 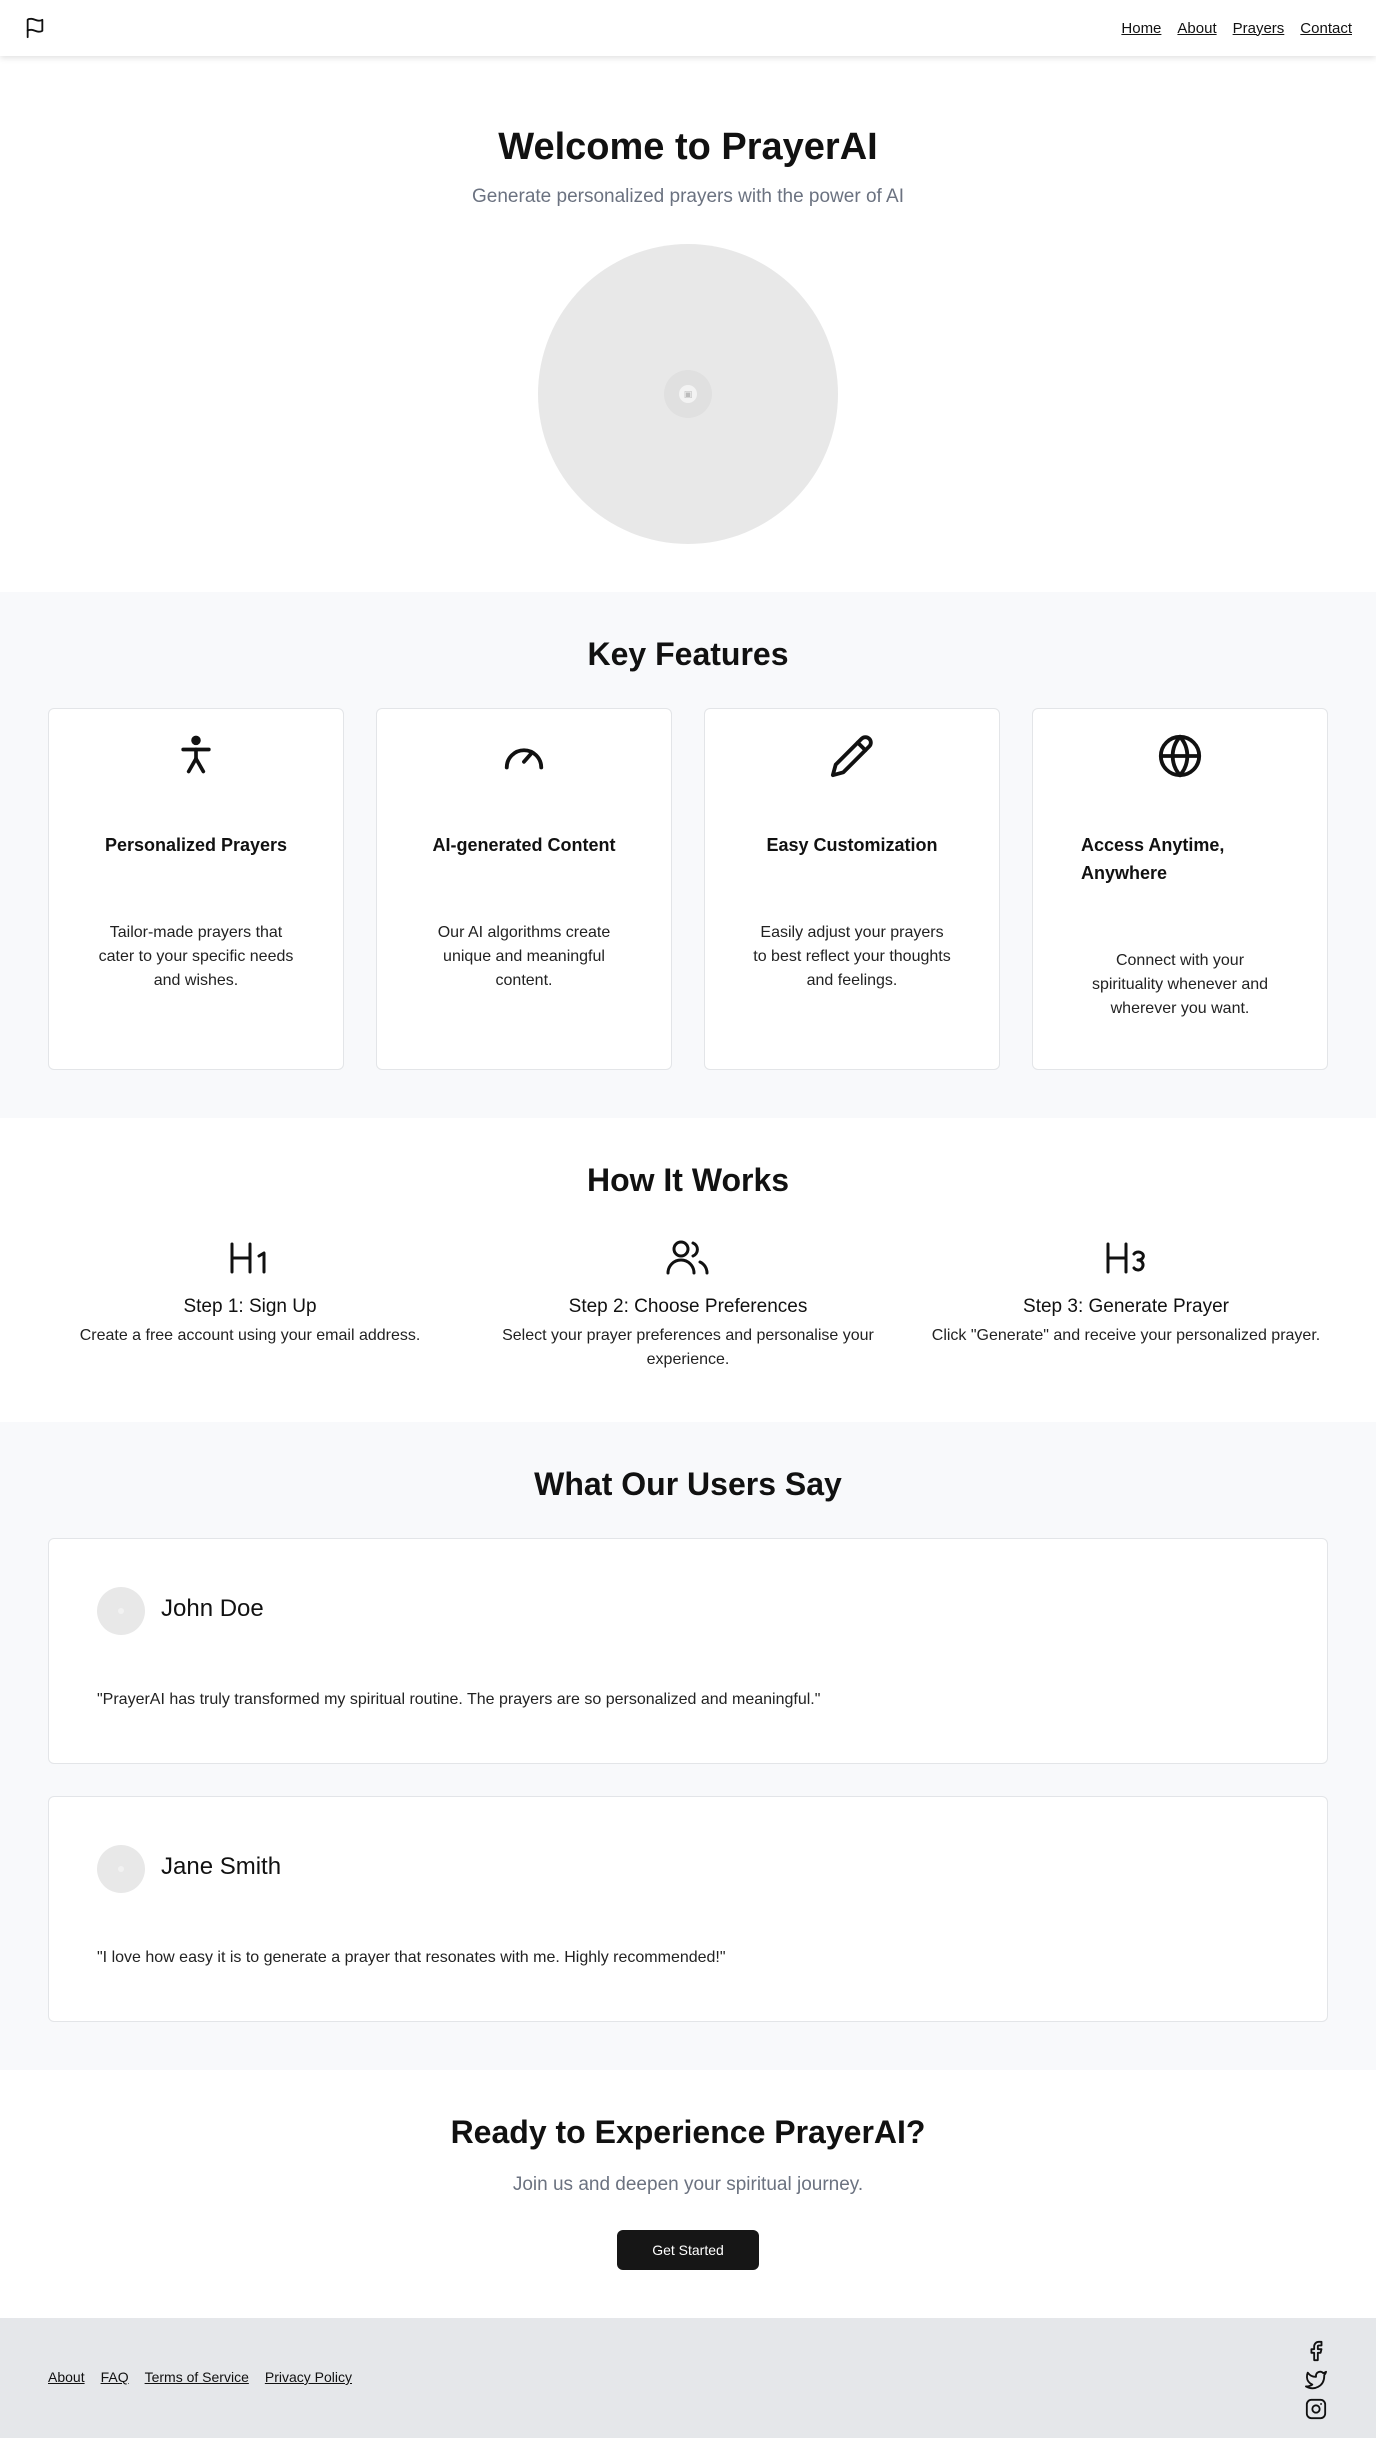 I want to click on step-title: Step 1: Sign Up, so click(x=250, y=1306).